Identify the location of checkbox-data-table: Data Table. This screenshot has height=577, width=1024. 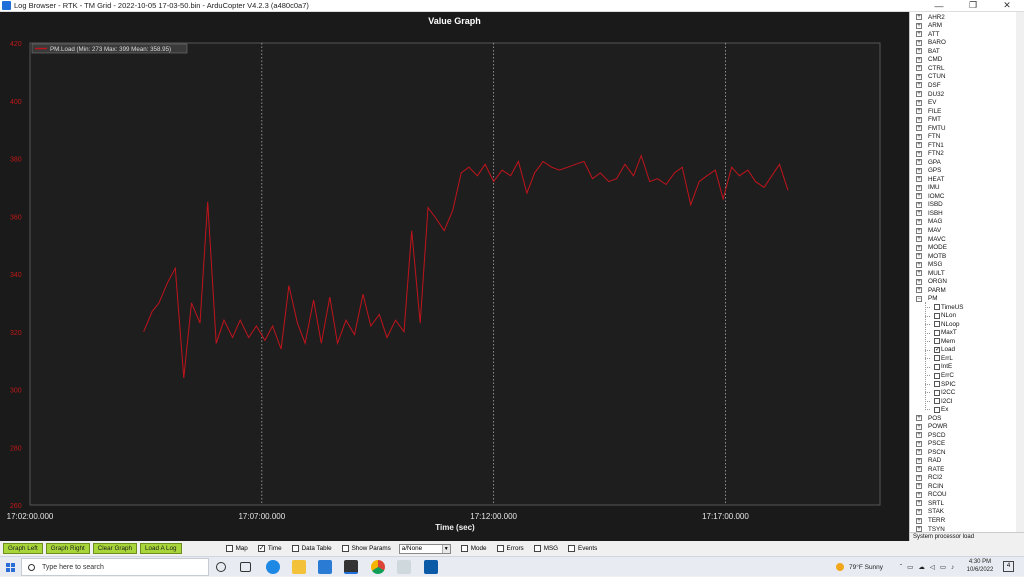
(311, 548).